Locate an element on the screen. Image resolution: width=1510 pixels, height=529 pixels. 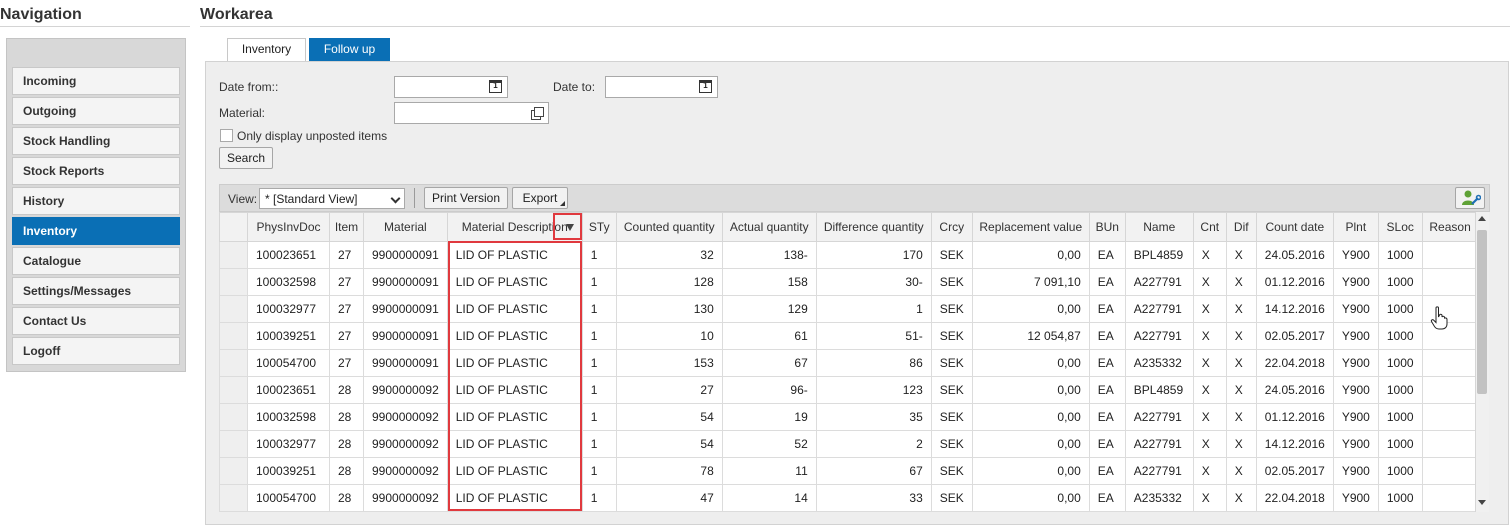
cell-counted-quantity: 47 is located at coordinates (669, 498).